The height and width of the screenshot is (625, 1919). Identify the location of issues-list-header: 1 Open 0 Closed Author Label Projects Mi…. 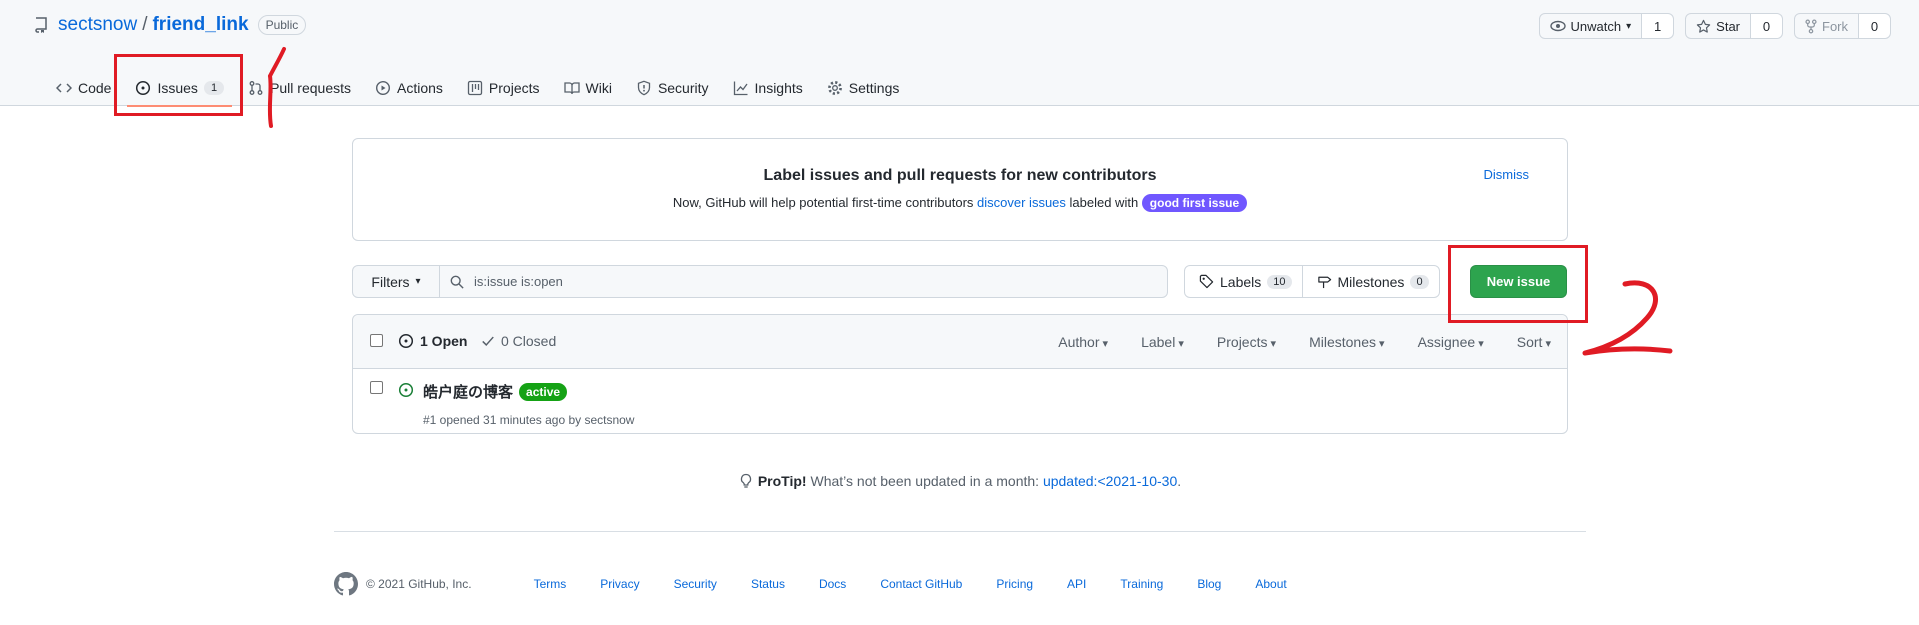
(960, 342).